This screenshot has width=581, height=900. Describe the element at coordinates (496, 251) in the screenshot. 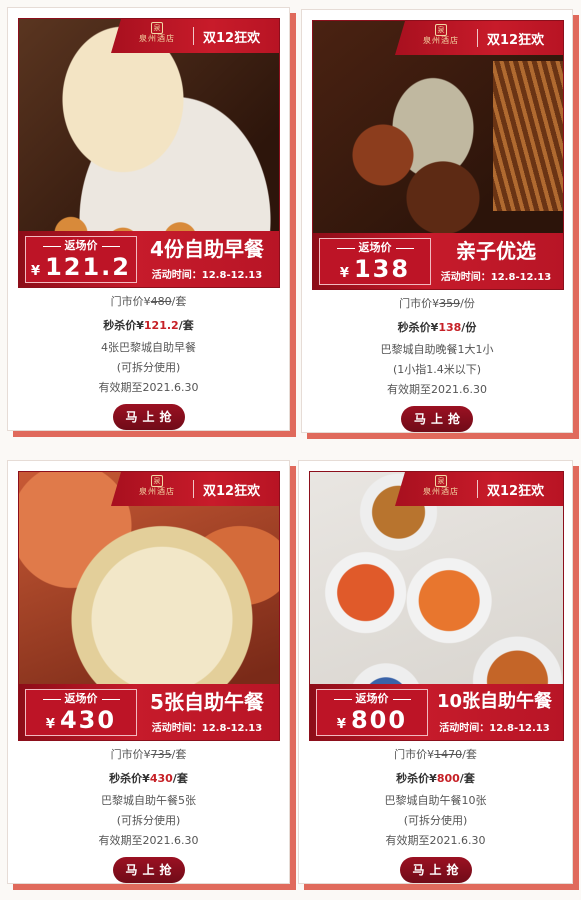

I see `product-title: 亲子优选` at that location.